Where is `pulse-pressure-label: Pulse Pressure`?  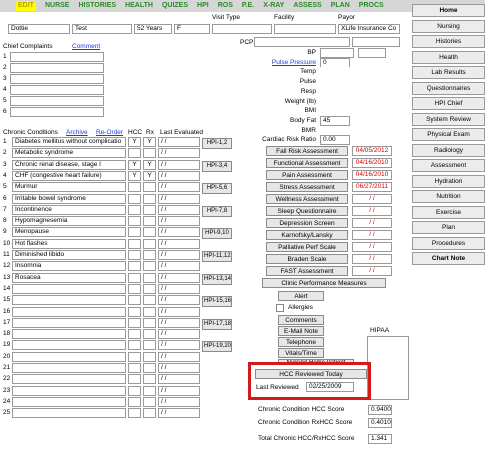 pulse-pressure-label: Pulse Pressure is located at coordinates (294, 62).